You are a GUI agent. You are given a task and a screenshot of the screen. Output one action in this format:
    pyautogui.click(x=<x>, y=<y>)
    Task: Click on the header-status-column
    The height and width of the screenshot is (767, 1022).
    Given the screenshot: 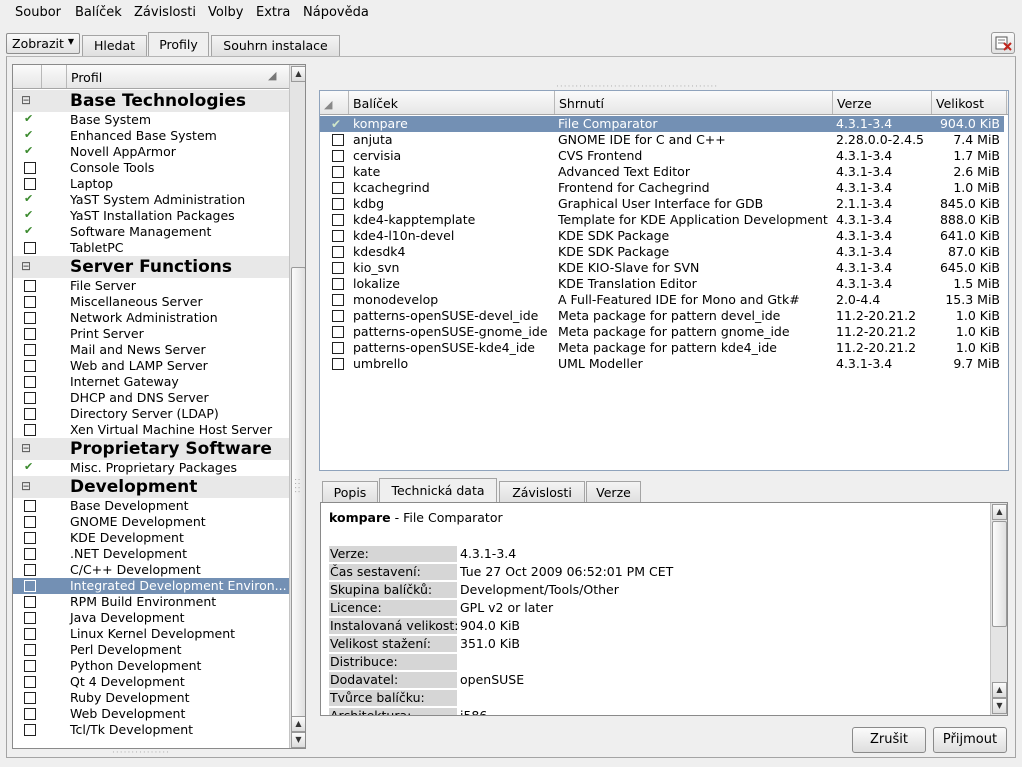 What is the action you would take?
    pyautogui.click(x=27, y=76)
    